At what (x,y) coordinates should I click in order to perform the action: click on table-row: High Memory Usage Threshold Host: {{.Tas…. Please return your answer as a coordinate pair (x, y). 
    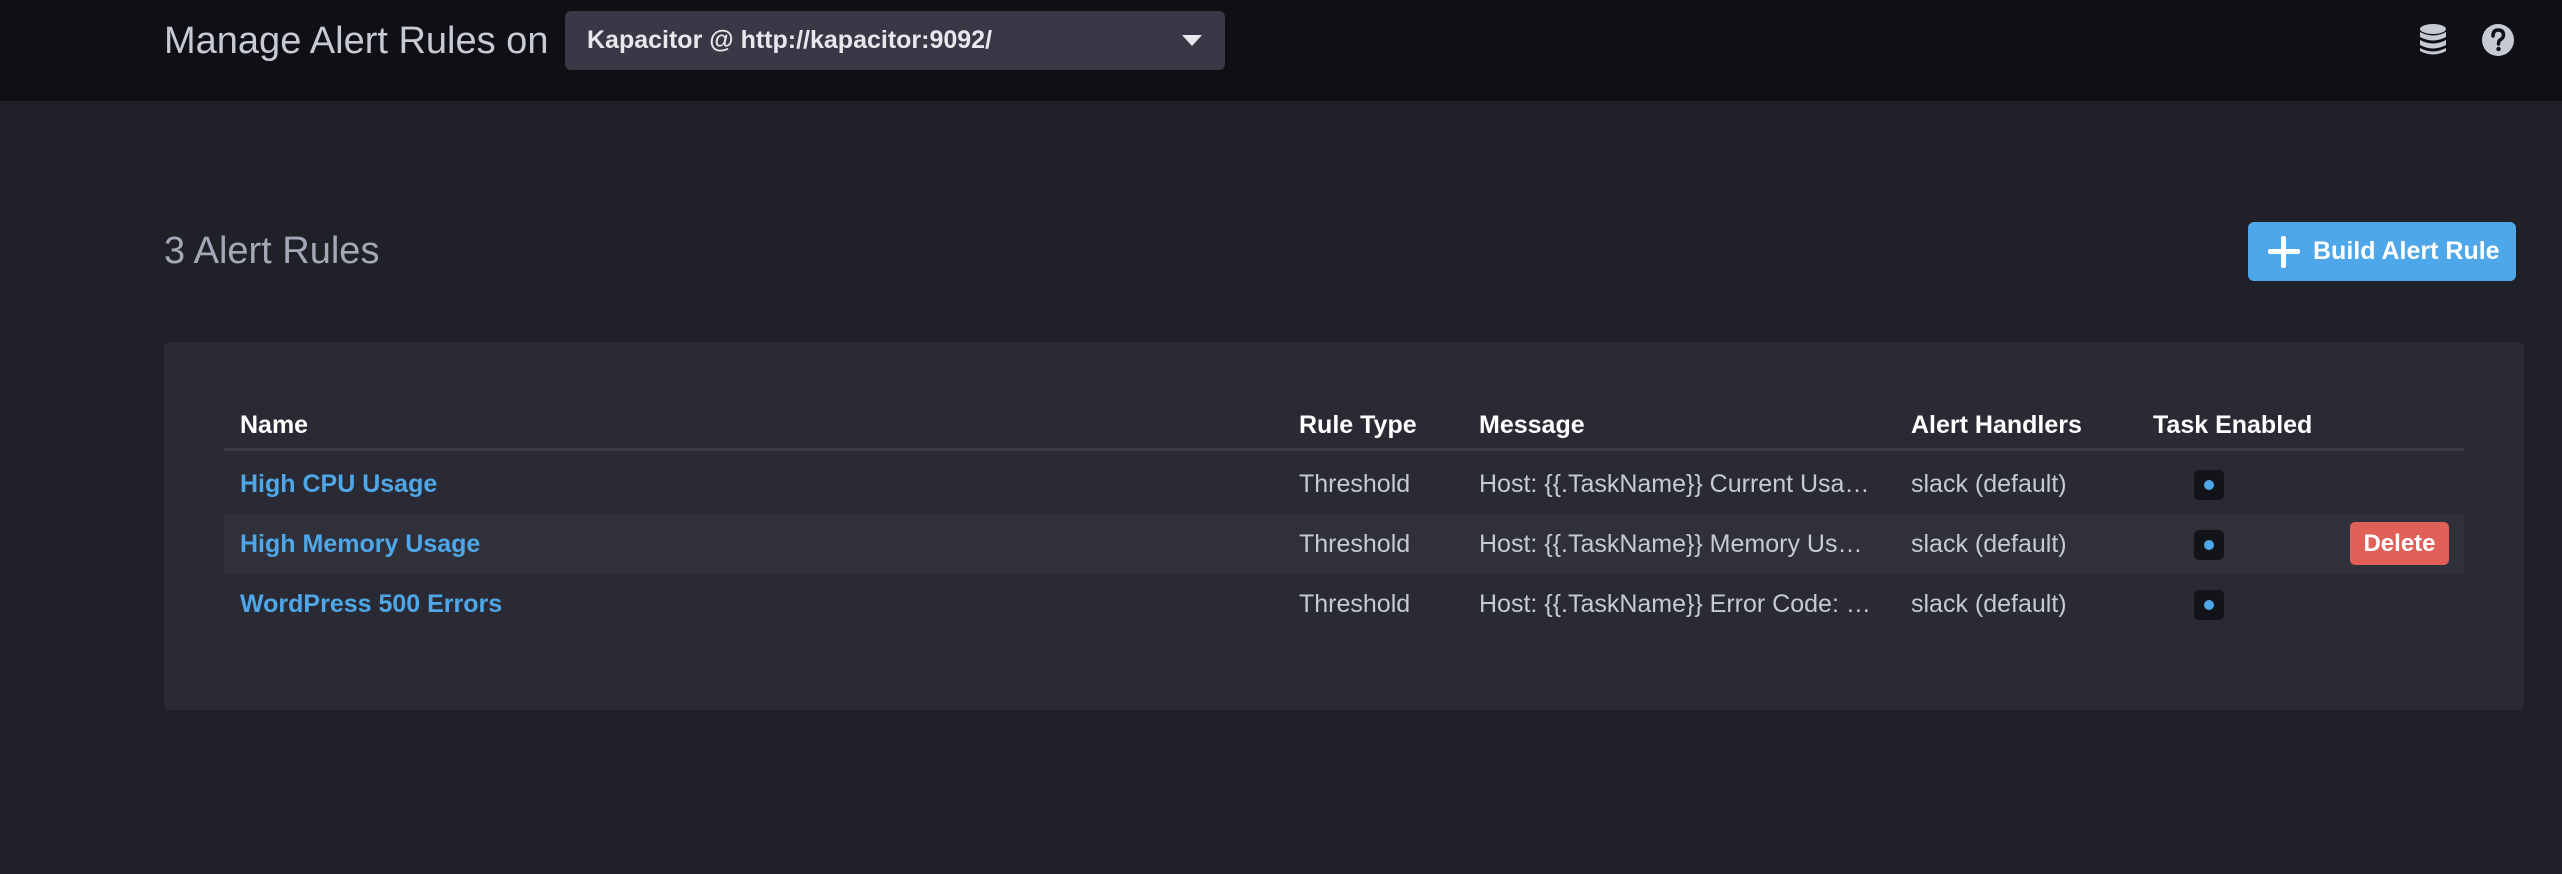
    Looking at the image, I should click on (1344, 544).